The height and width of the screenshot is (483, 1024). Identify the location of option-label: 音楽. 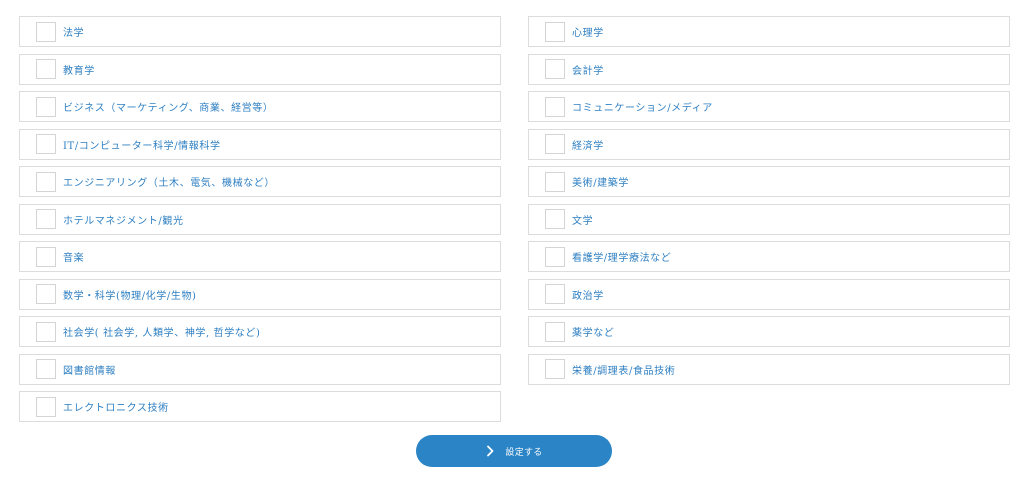
(74, 258).